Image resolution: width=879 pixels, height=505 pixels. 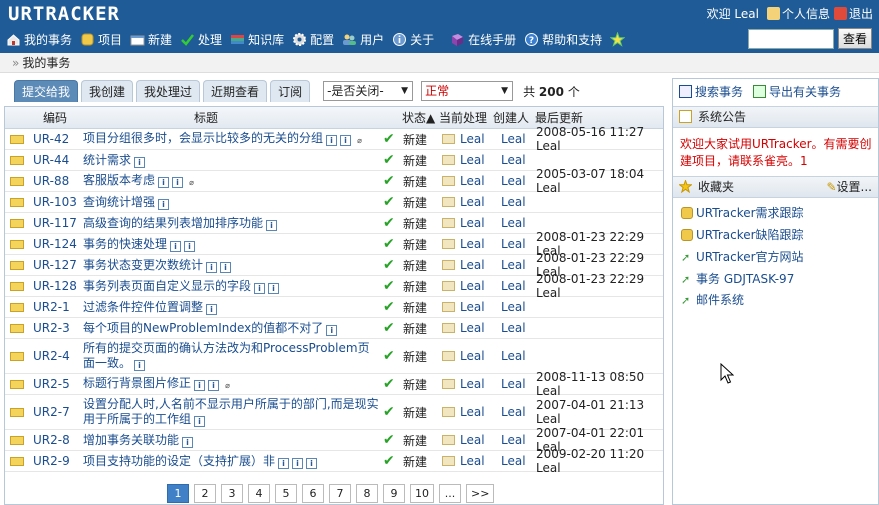 I want to click on nav-star, so click(x=618, y=39).